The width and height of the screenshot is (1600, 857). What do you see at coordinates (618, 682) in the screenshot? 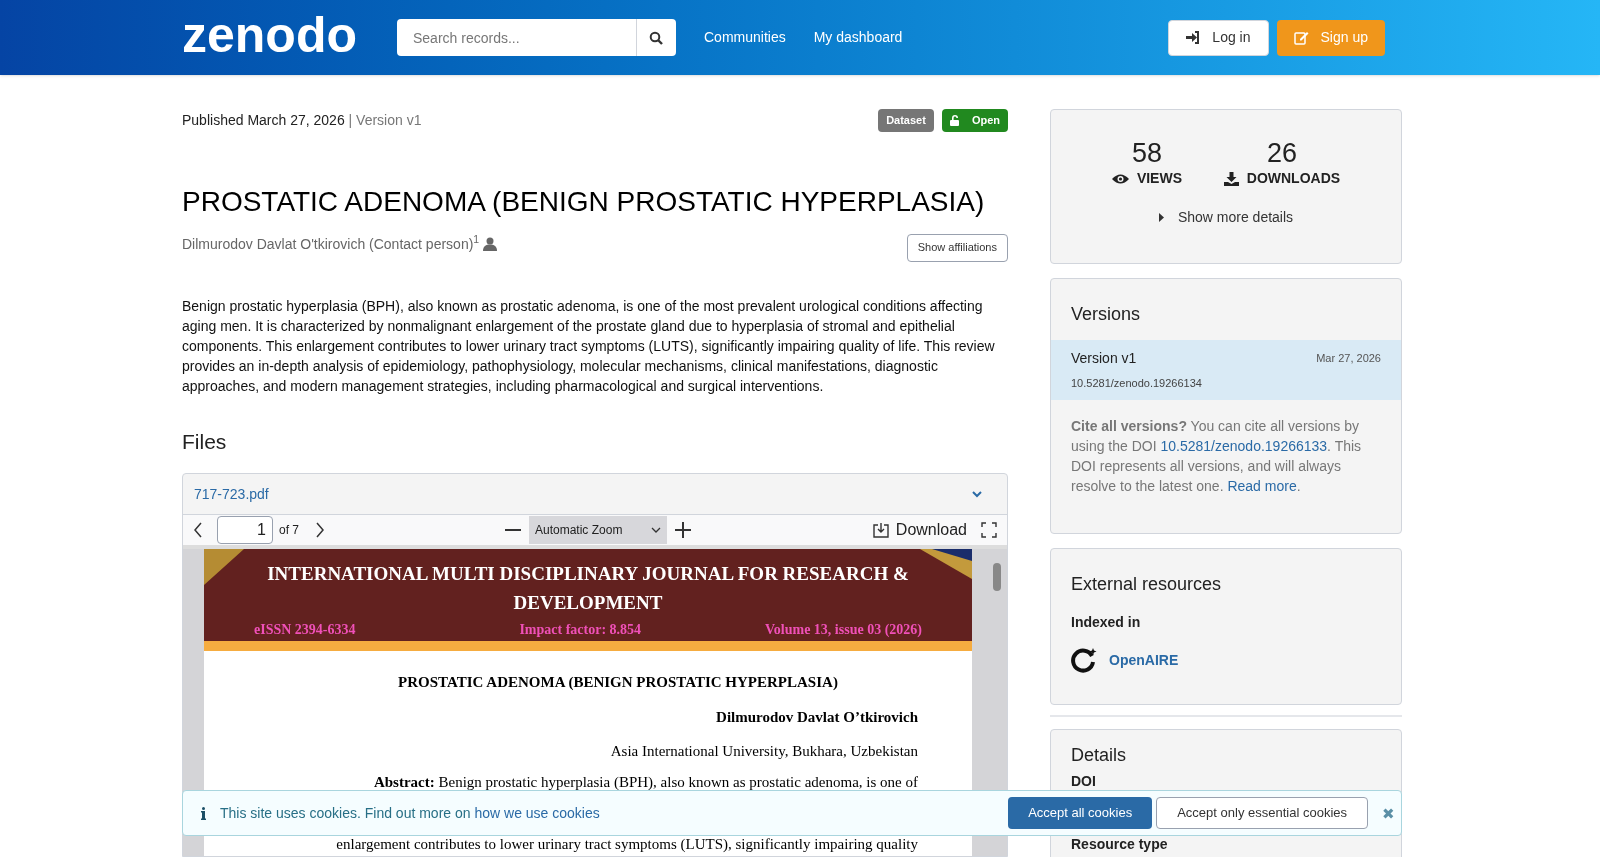
I see `paper-title: PROSTATIC ADENOMA (BENIGN PROSTATIC HYPERPLASIA)` at bounding box center [618, 682].